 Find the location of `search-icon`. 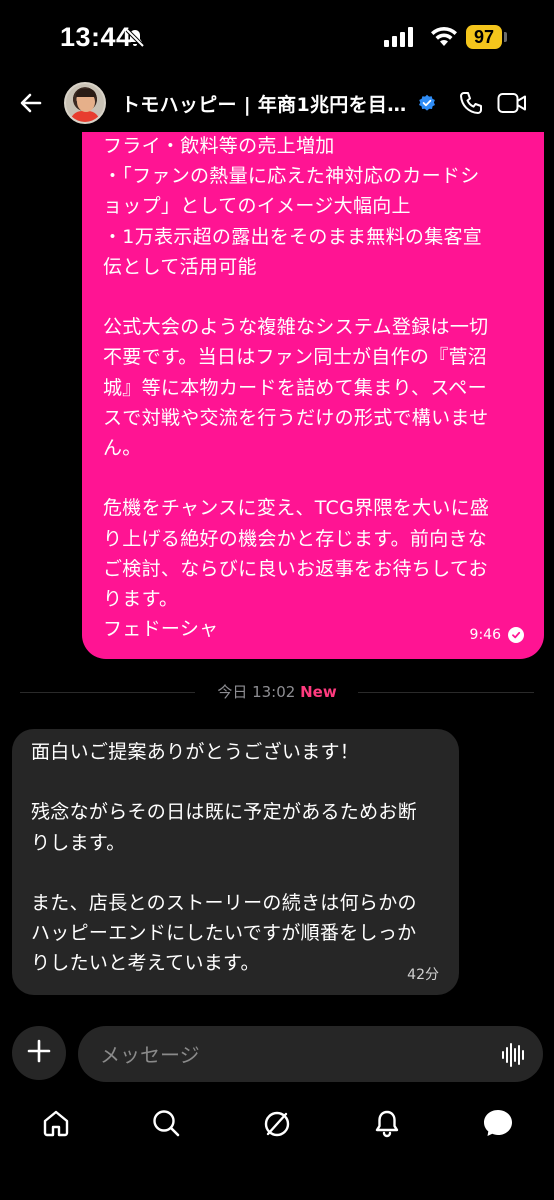

search-icon is located at coordinates (166, 1125).